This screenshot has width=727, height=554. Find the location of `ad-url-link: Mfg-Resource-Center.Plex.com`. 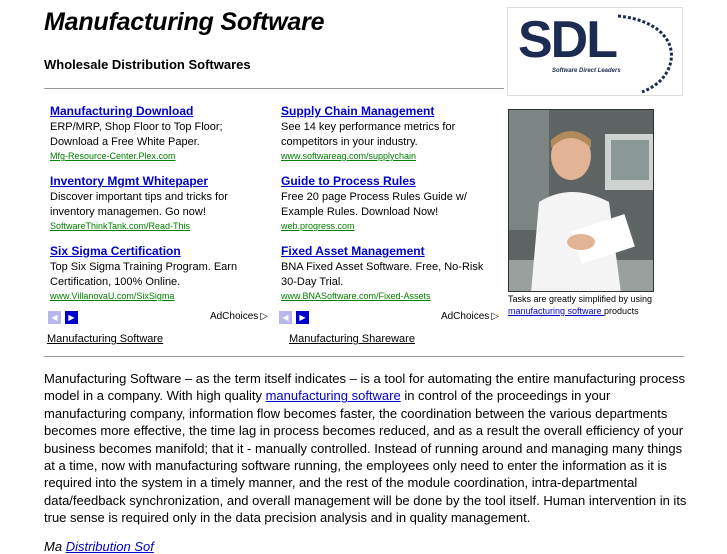

ad-url-link: Mfg-Resource-Center.Plex.com is located at coordinates (160, 156).